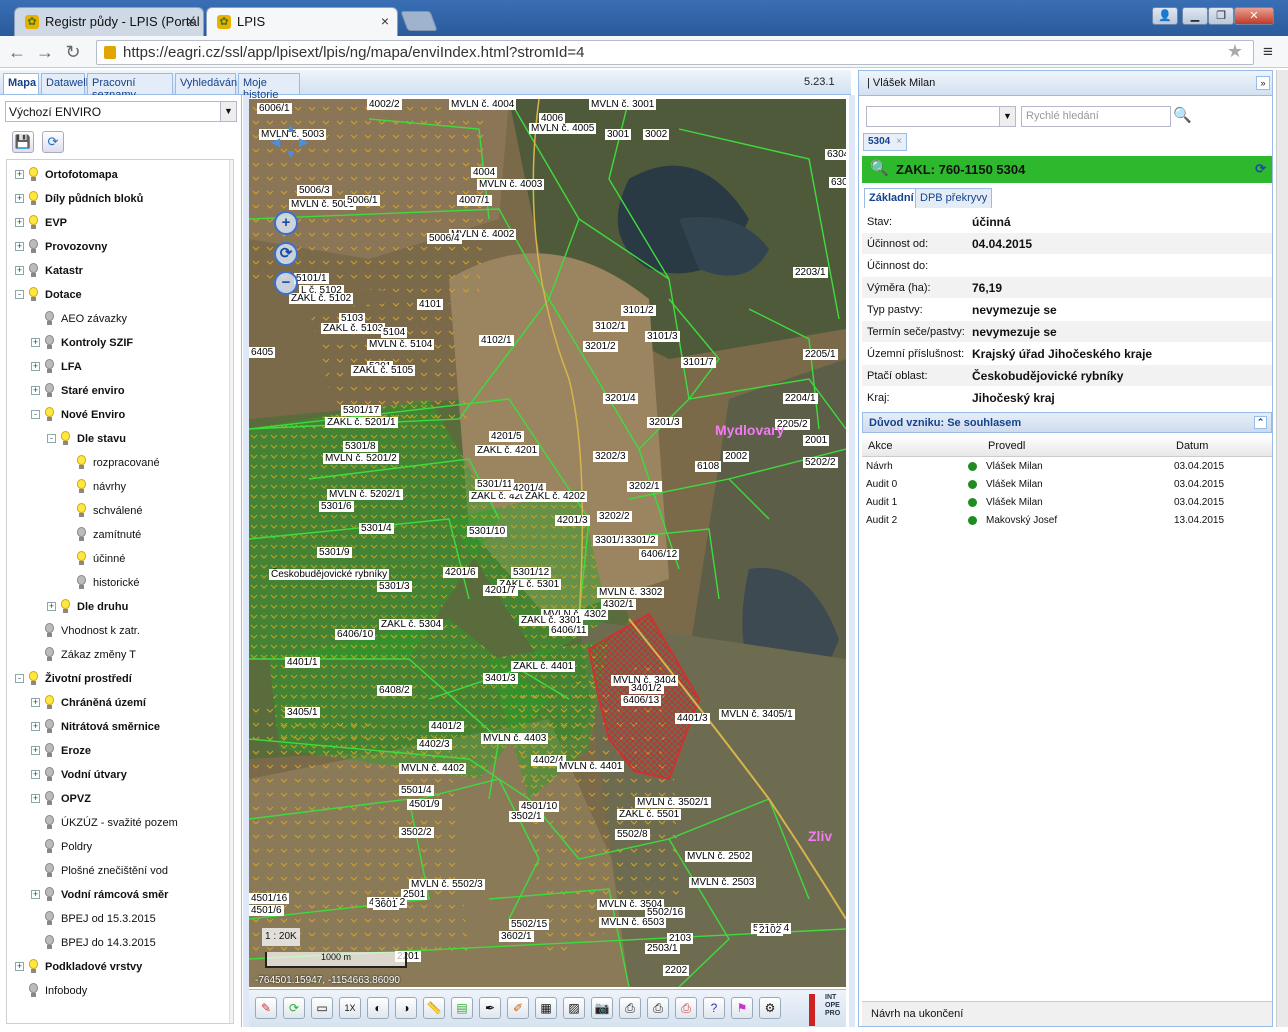 The image size is (1288, 1032). What do you see at coordinates (322, 1008) in the screenshot?
I see `window-icon: ▭` at bounding box center [322, 1008].